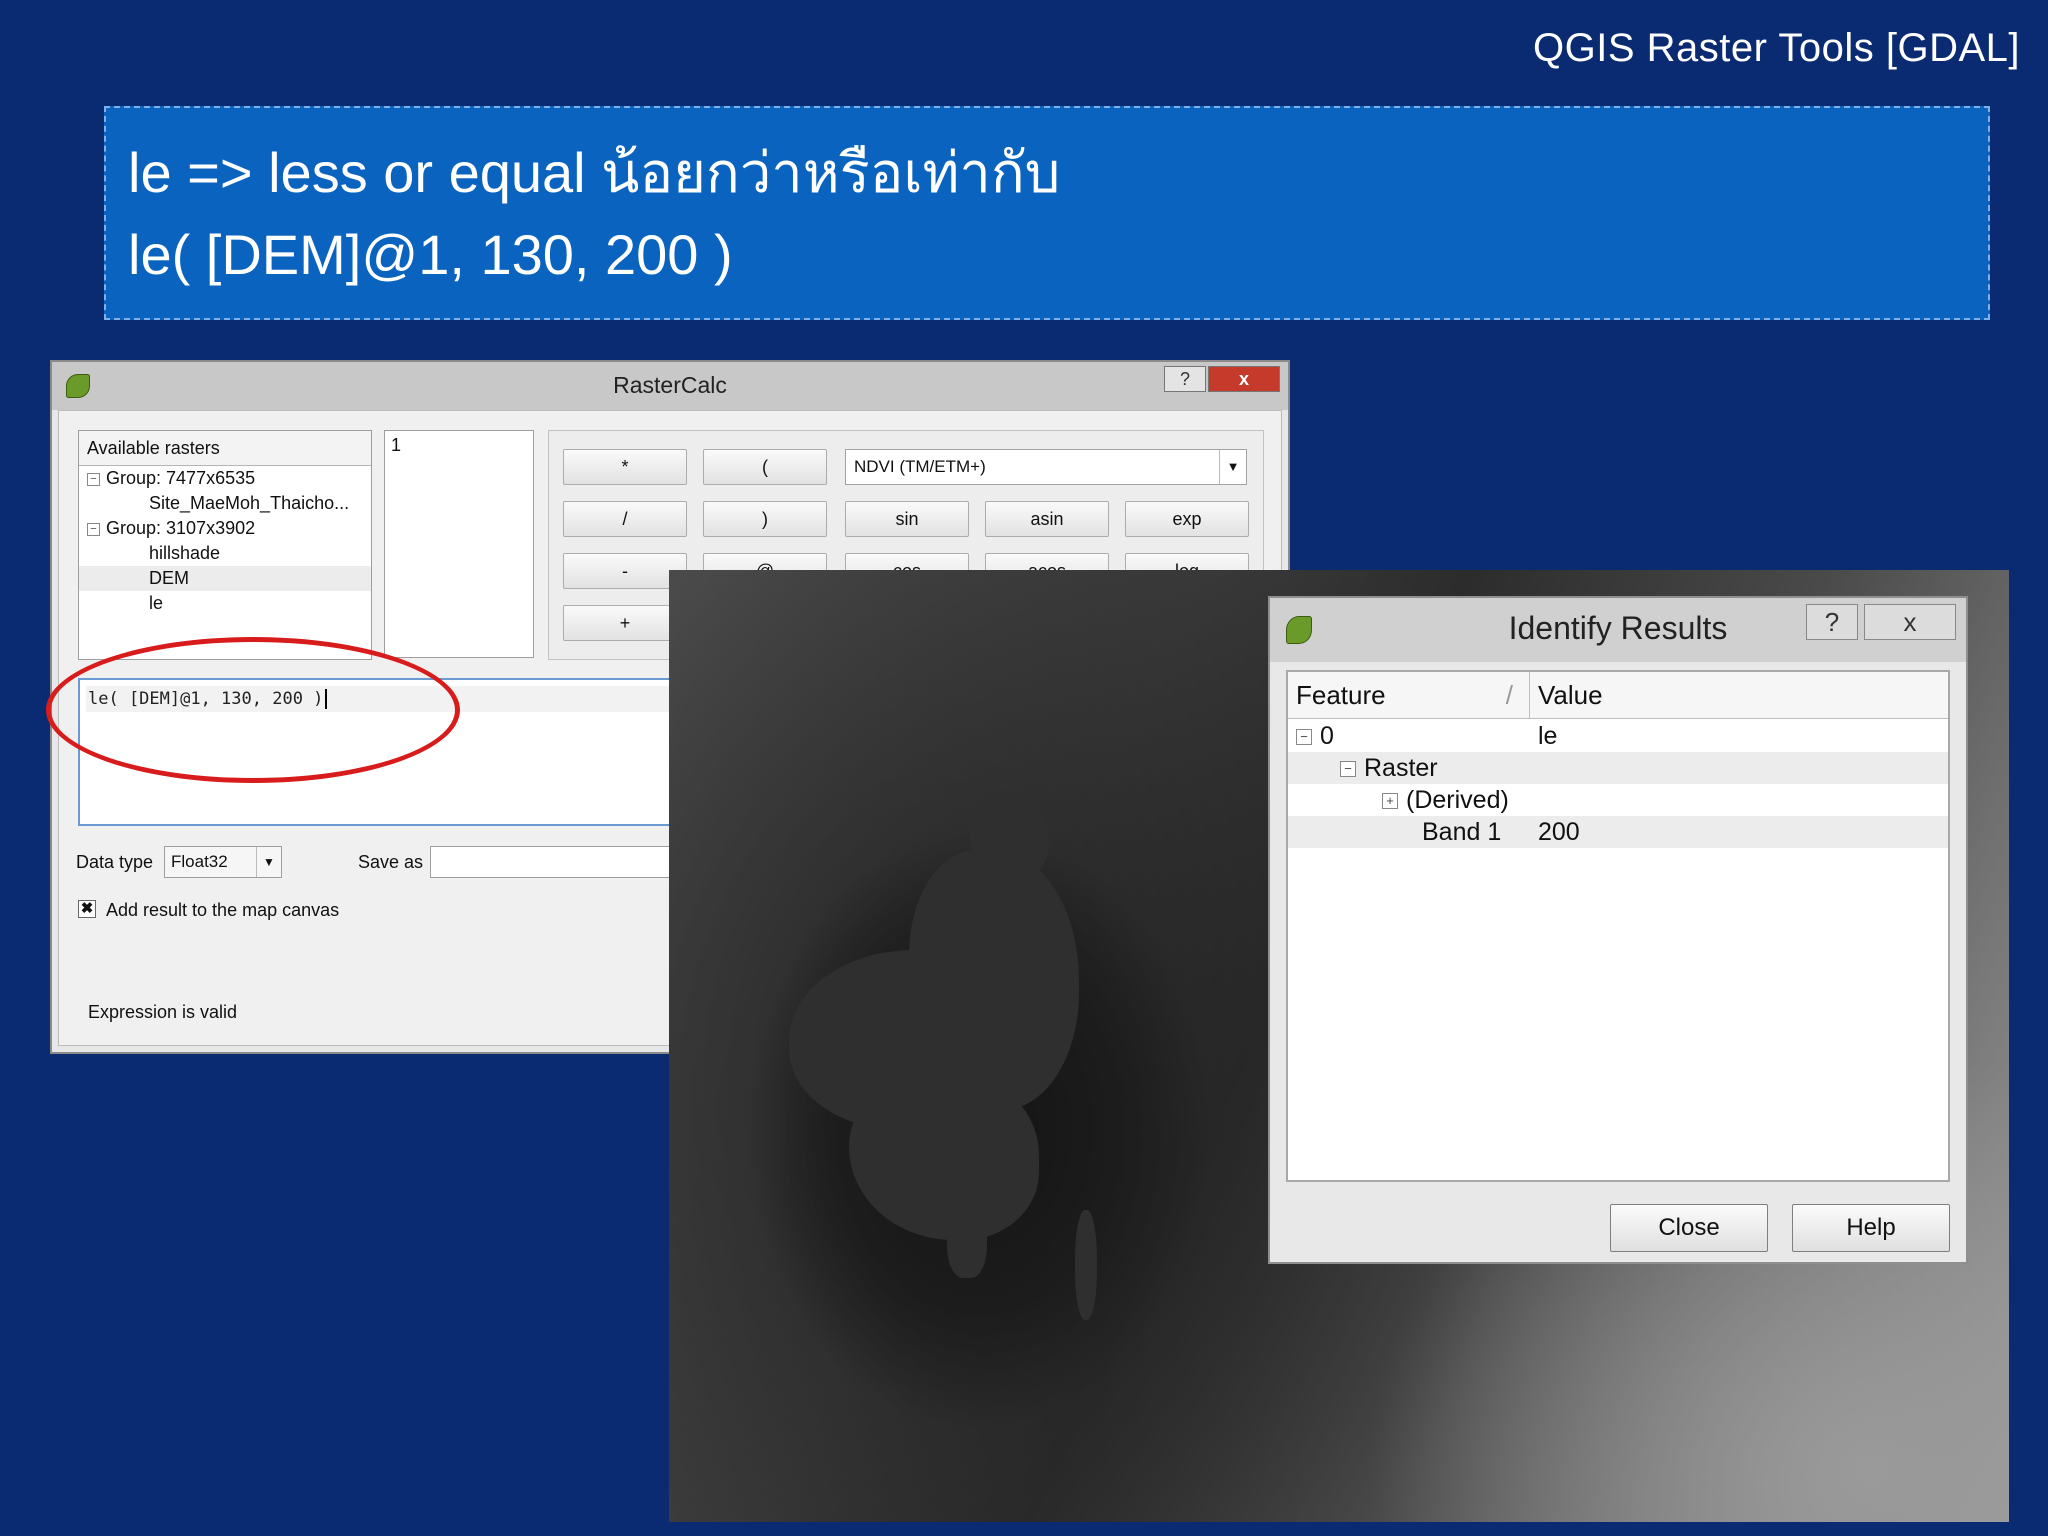 The width and height of the screenshot is (2048, 1536). I want to click on tree-item-group-1: − Group: 7477x6535, so click(225, 478).